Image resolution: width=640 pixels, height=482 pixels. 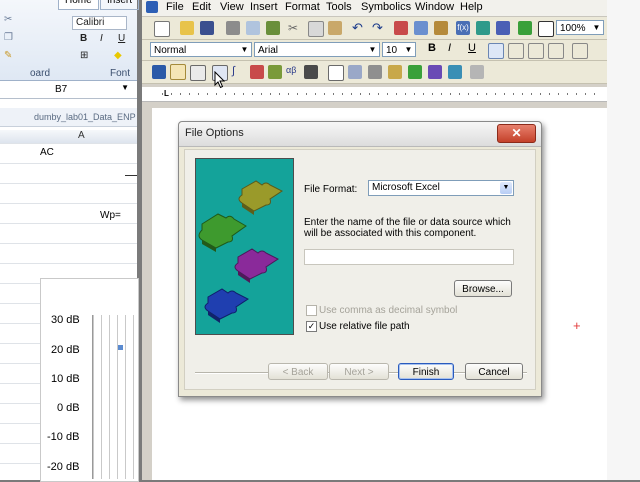 I want to click on calculate-icon, so click(x=525, y=28).